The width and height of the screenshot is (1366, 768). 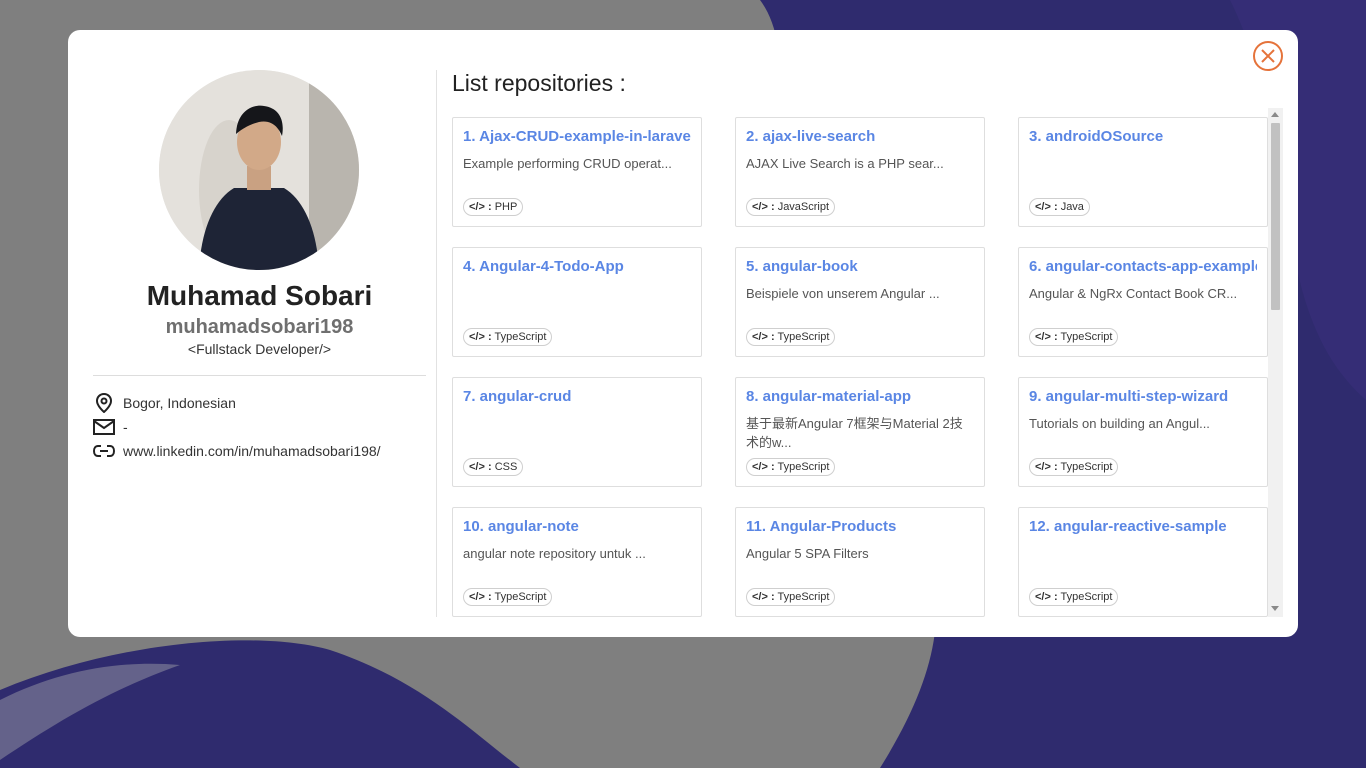 What do you see at coordinates (807, 553) in the screenshot?
I see `repository-description: Angular 5 SPA Filters` at bounding box center [807, 553].